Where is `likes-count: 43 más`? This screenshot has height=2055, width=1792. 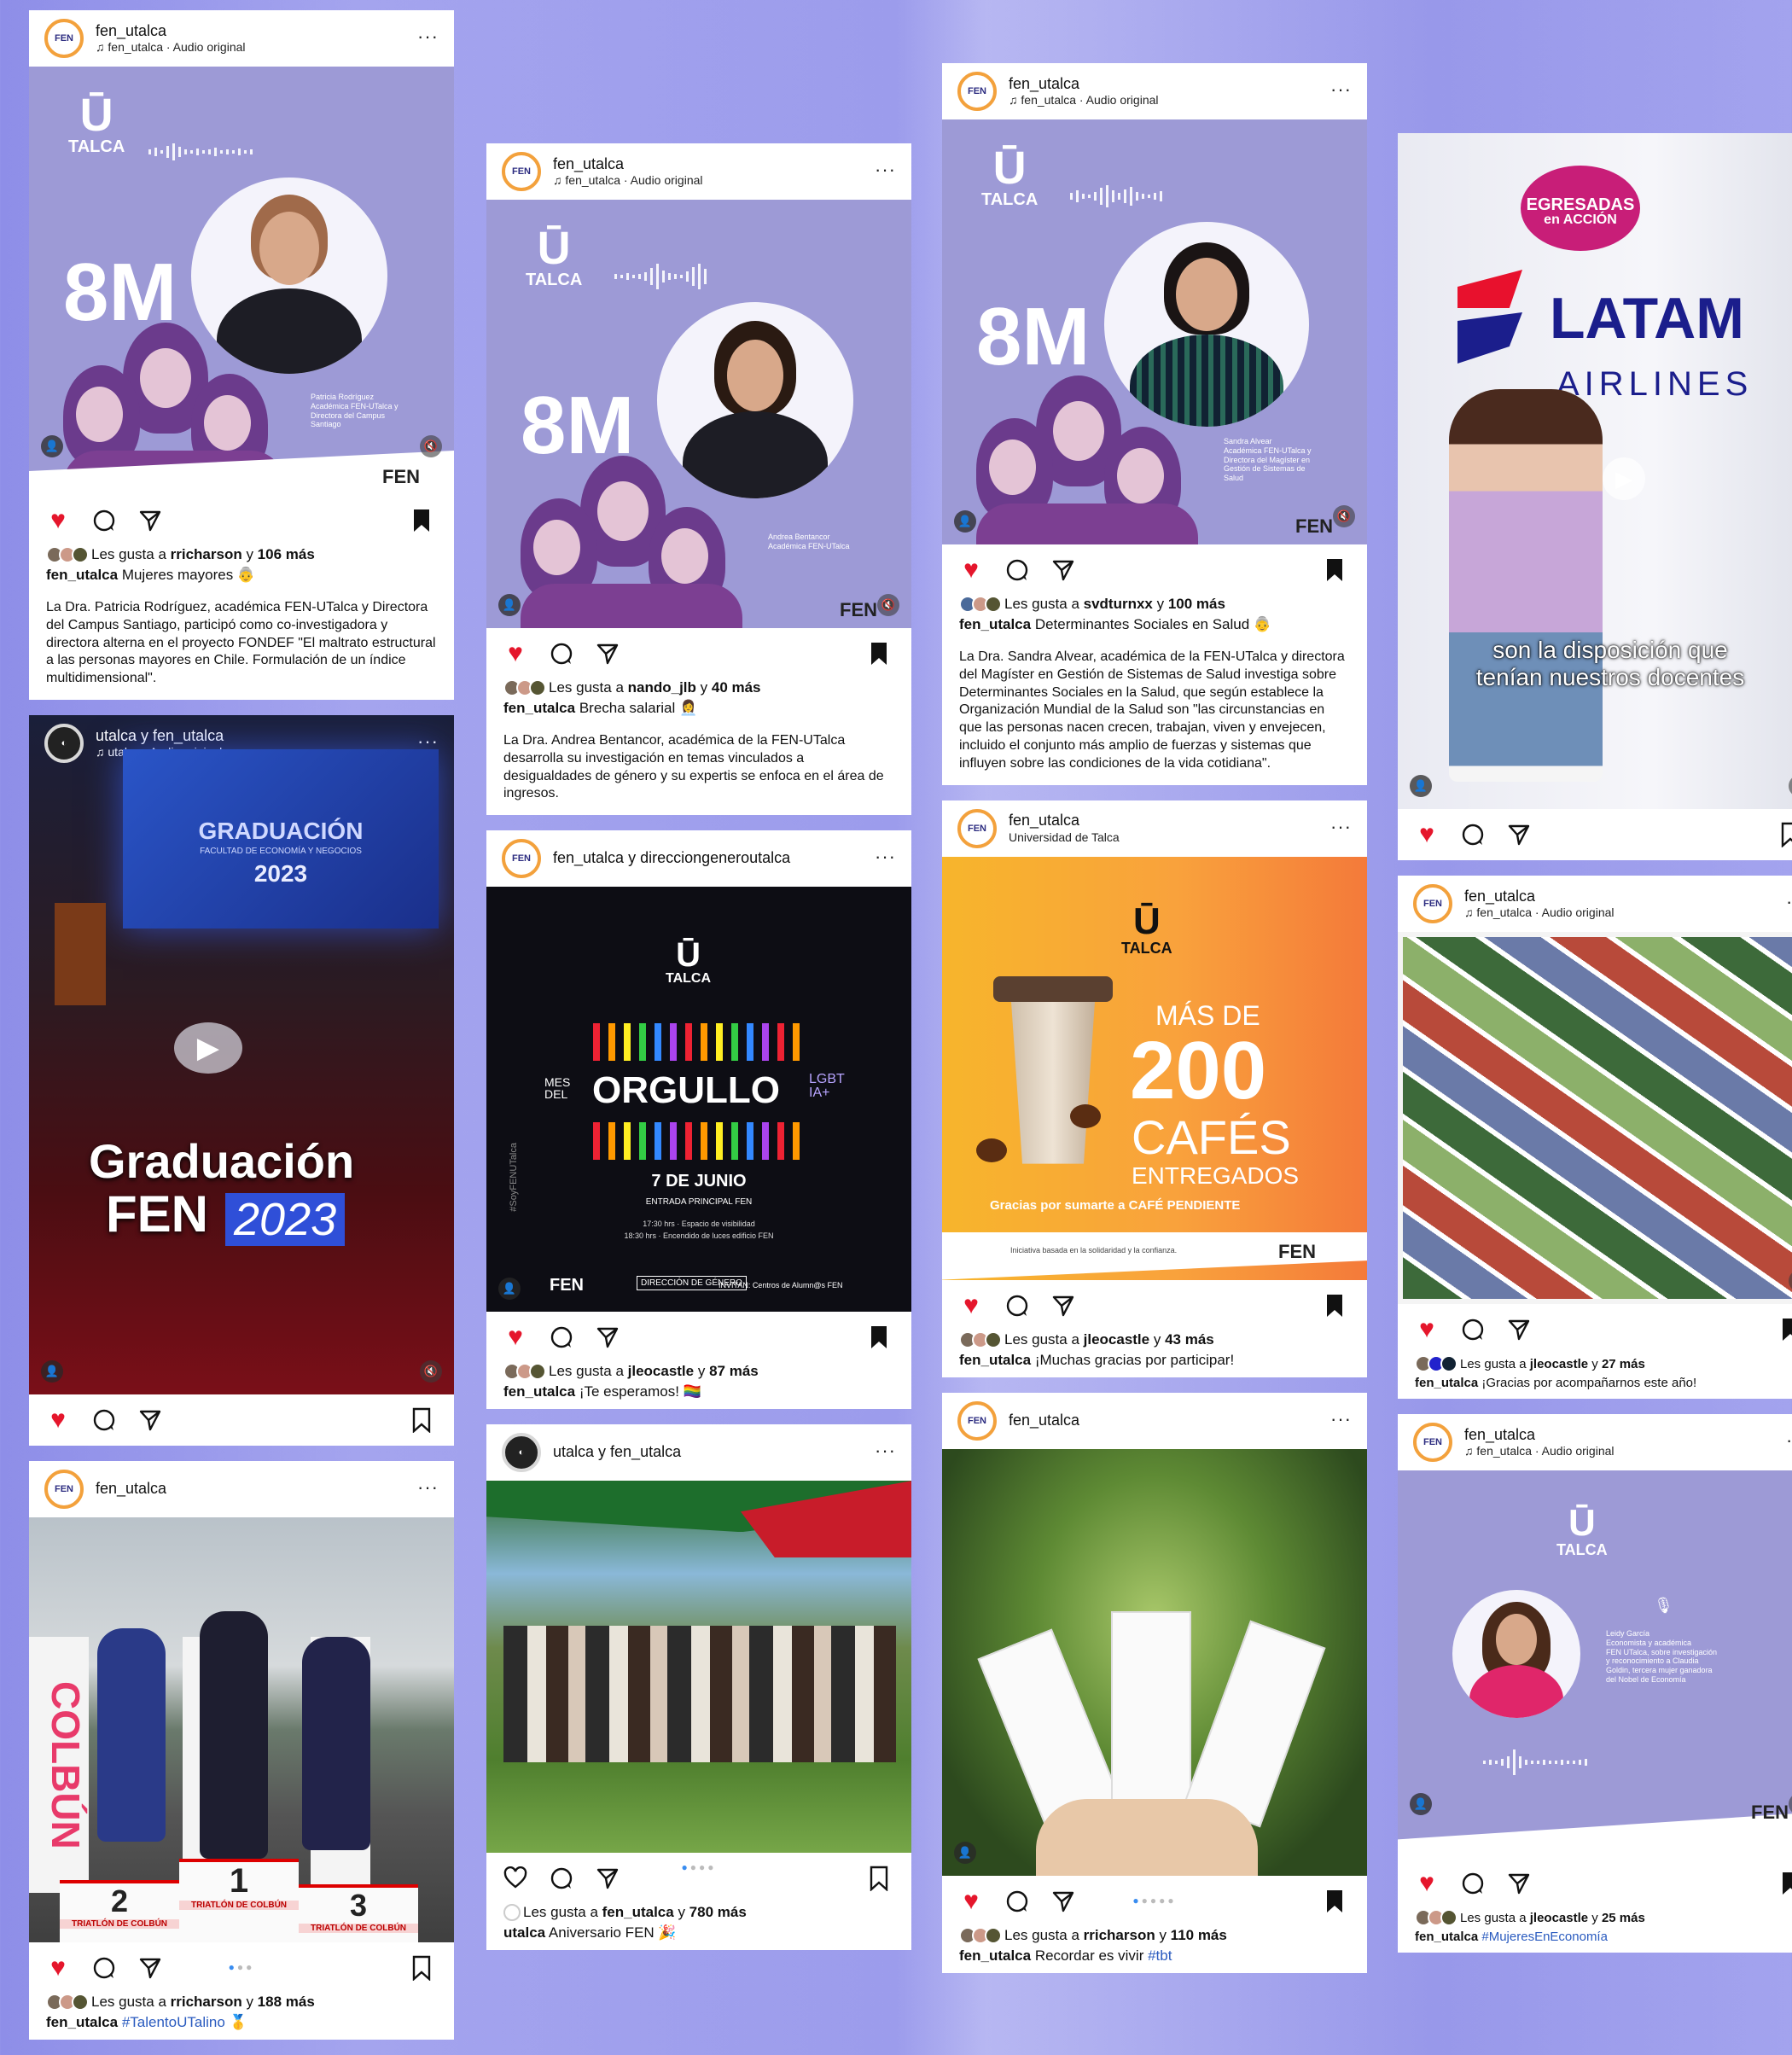
likes-count: 43 más is located at coordinates (1189, 1339).